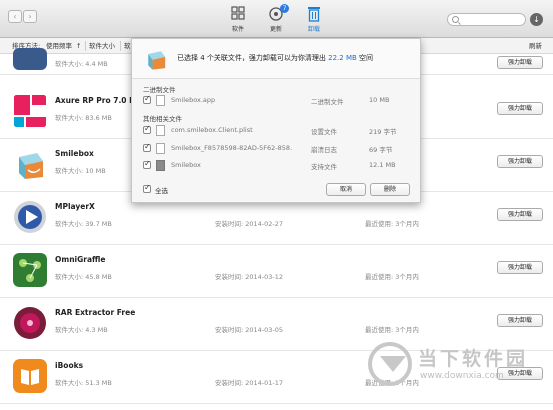 The height and width of the screenshot is (410, 553). Describe the element at coordinates (30, 111) in the screenshot. I see `axure-app-icon` at that location.